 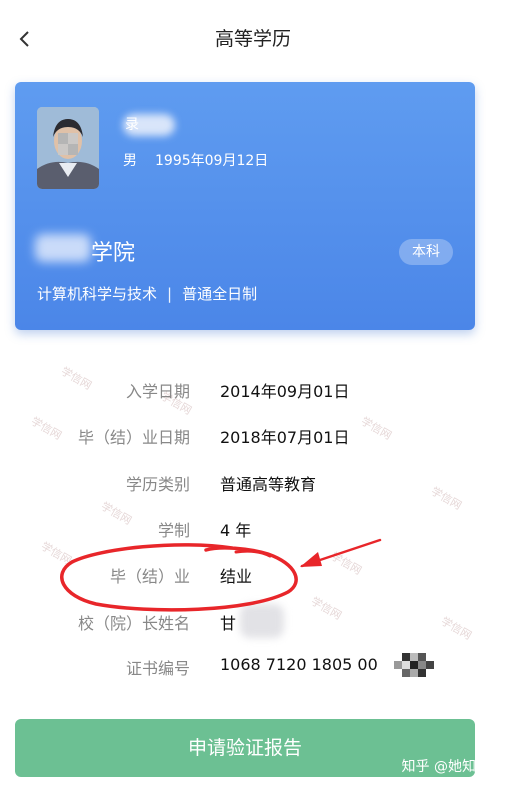 What do you see at coordinates (63, 248) in the screenshot?
I see `school-name-redaction` at bounding box center [63, 248].